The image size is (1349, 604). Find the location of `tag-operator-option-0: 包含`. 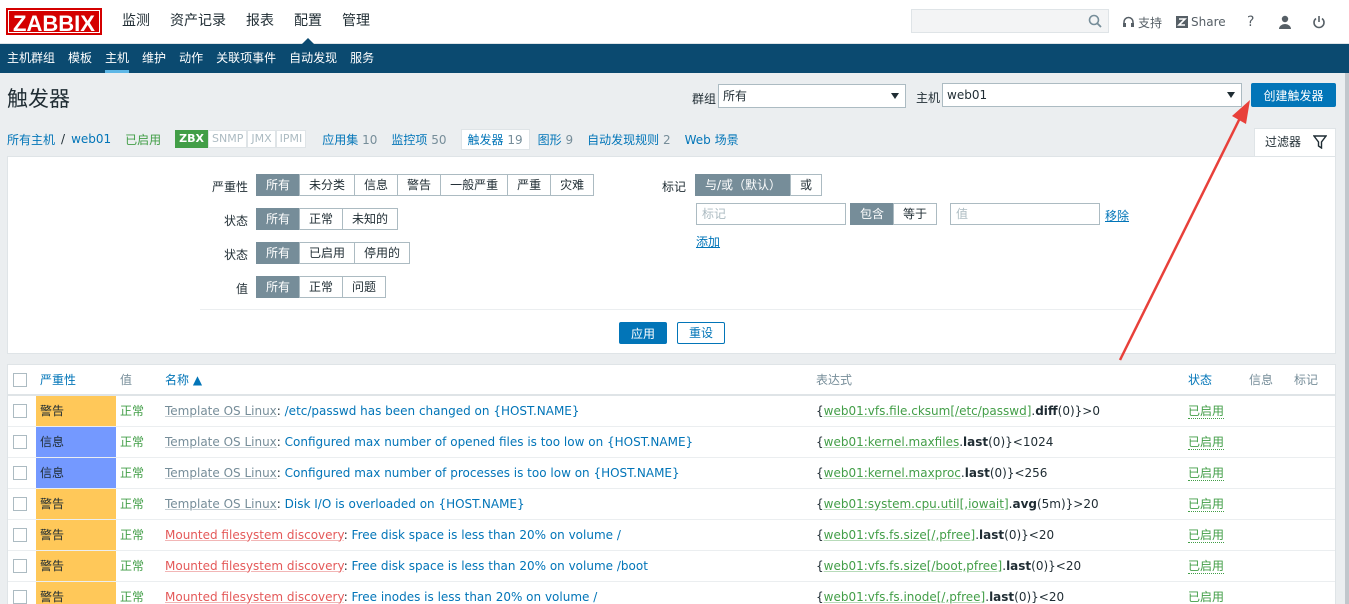

tag-operator-option-0: 包含 is located at coordinates (872, 214).